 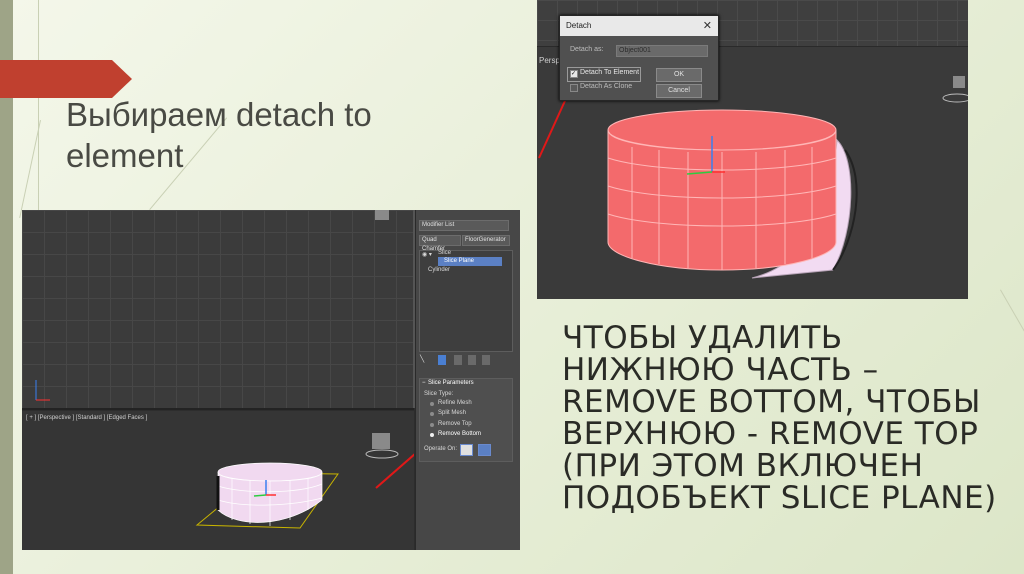 I want to click on detach-to-element-checkbox: ✓, so click(x=574, y=74).